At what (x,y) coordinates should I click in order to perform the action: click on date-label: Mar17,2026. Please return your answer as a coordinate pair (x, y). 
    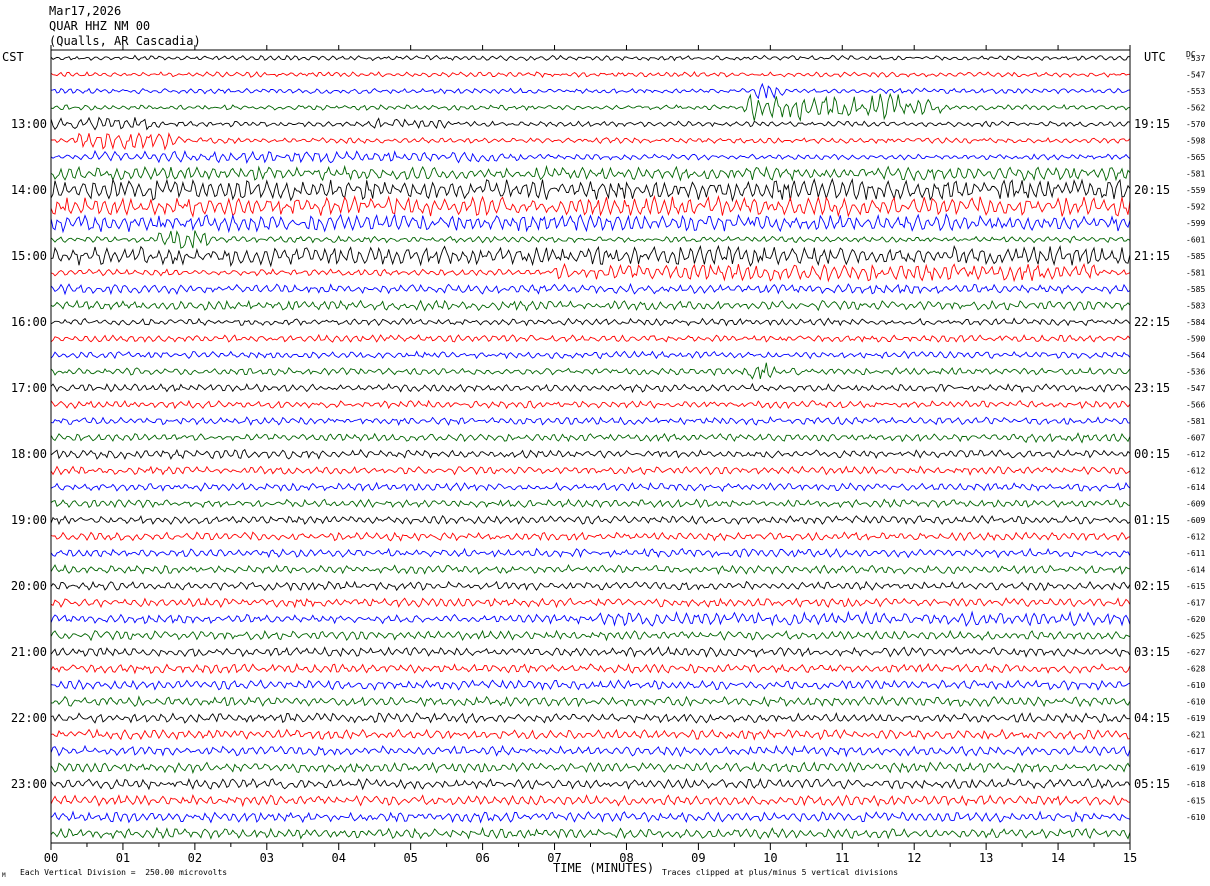
    Looking at the image, I should click on (85, 11).